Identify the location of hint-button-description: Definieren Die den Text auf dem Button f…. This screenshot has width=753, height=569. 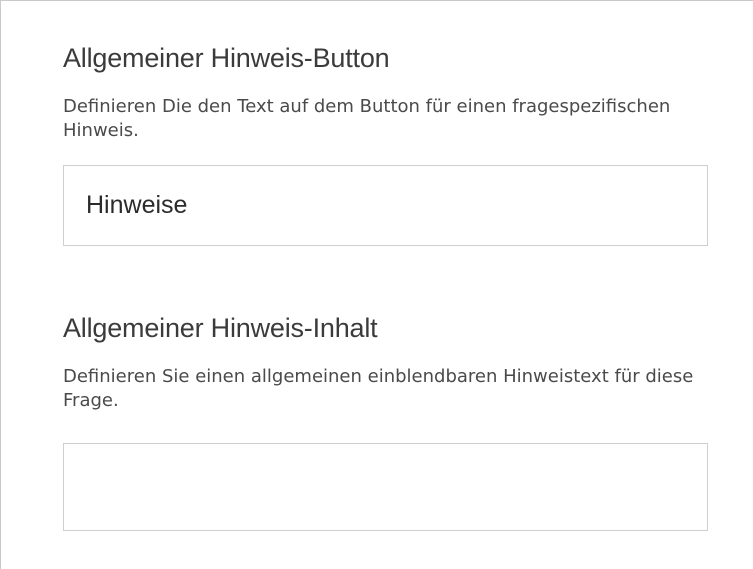
(367, 118).